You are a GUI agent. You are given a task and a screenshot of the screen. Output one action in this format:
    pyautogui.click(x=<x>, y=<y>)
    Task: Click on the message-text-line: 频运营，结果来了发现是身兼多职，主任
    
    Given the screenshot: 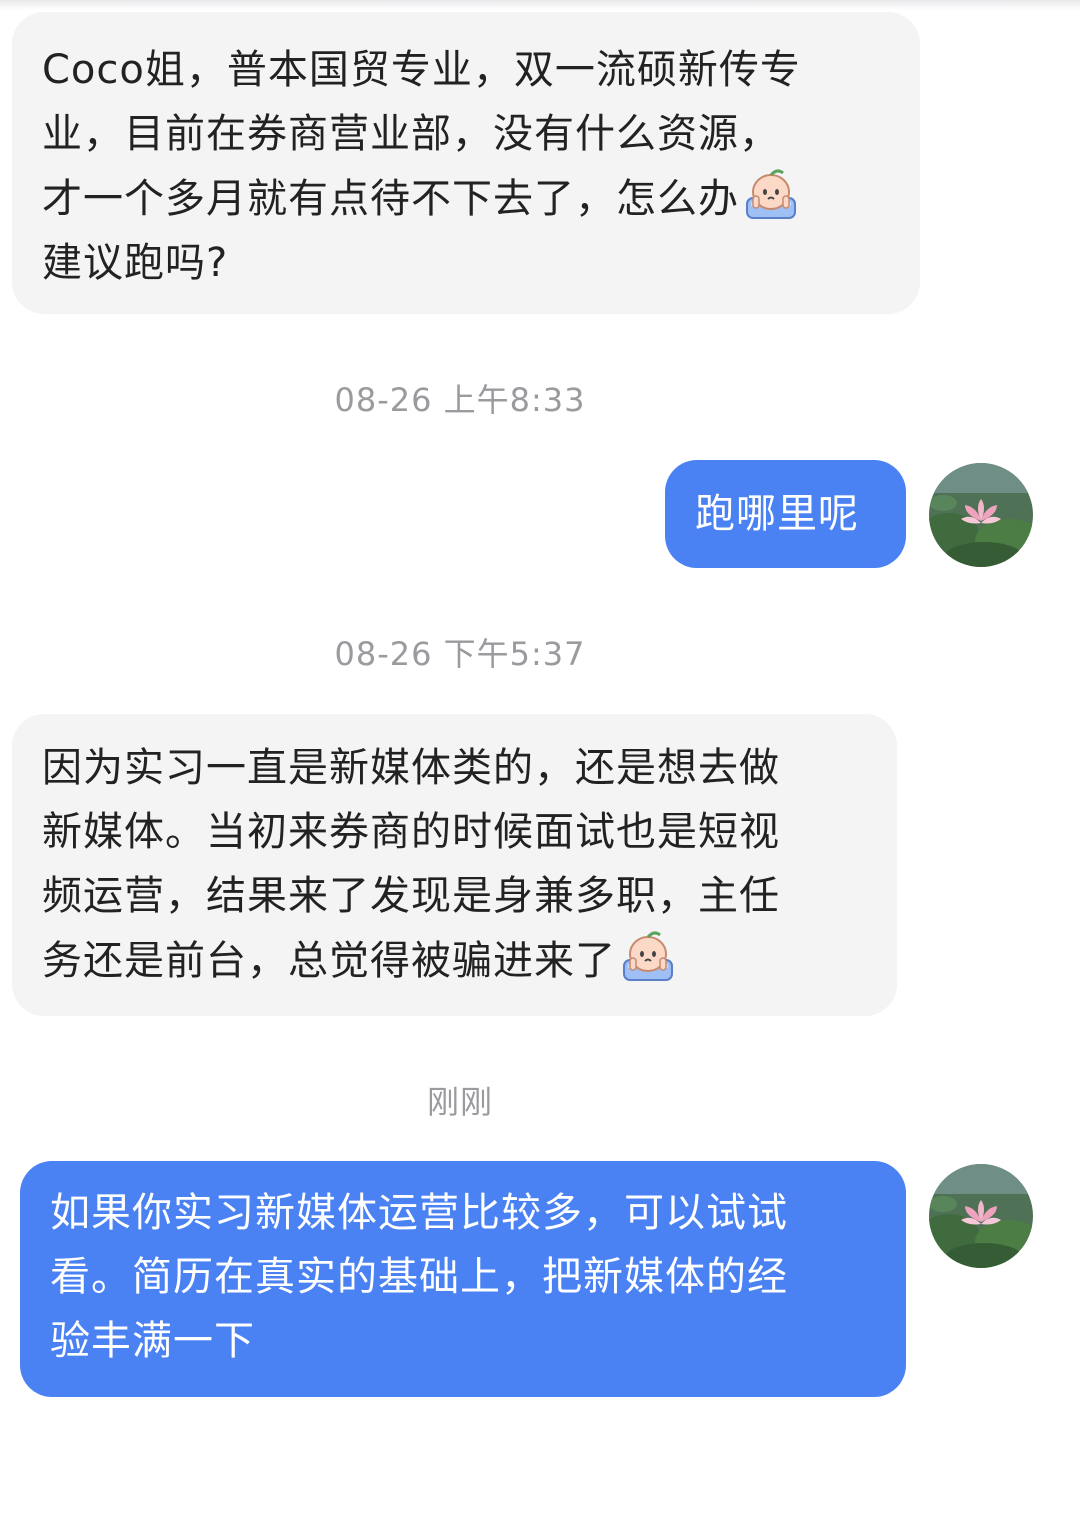 What is the action you would take?
    pyautogui.click(x=411, y=896)
    